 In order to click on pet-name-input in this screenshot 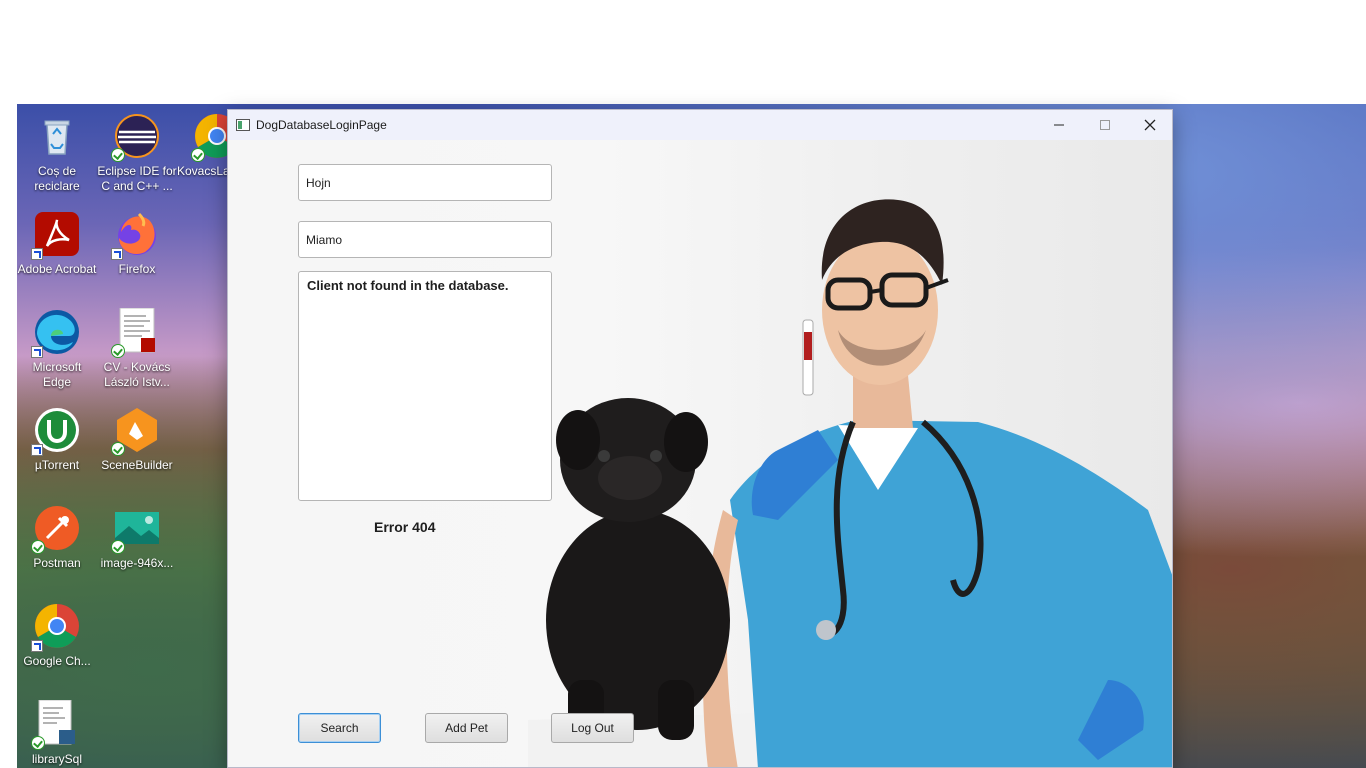, I will do `click(425, 239)`.